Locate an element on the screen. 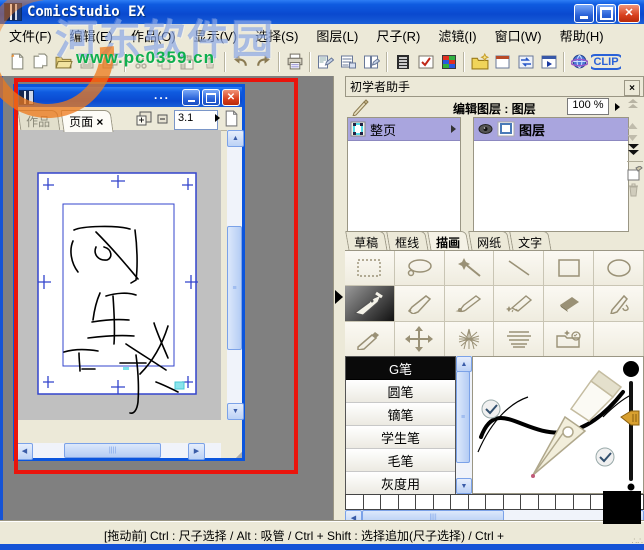 The height and width of the screenshot is (550, 644). page-icon is located at coordinates (231, 118).